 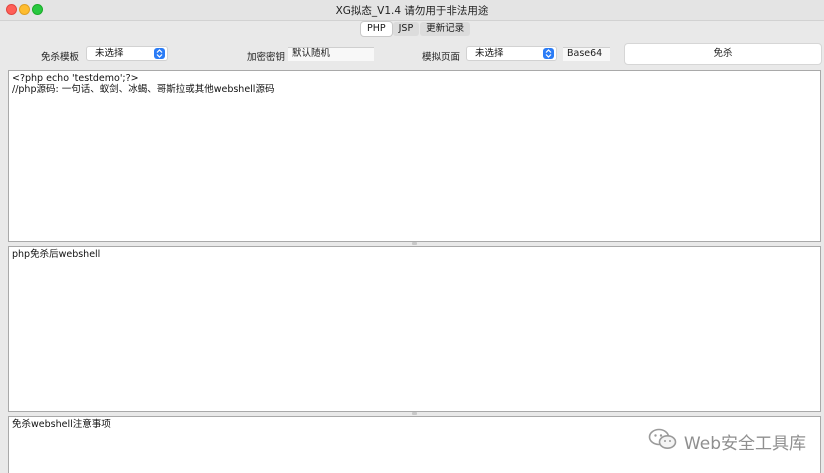 I want to click on tab-bar: PHP JSP 更新记录, so click(x=416, y=29).